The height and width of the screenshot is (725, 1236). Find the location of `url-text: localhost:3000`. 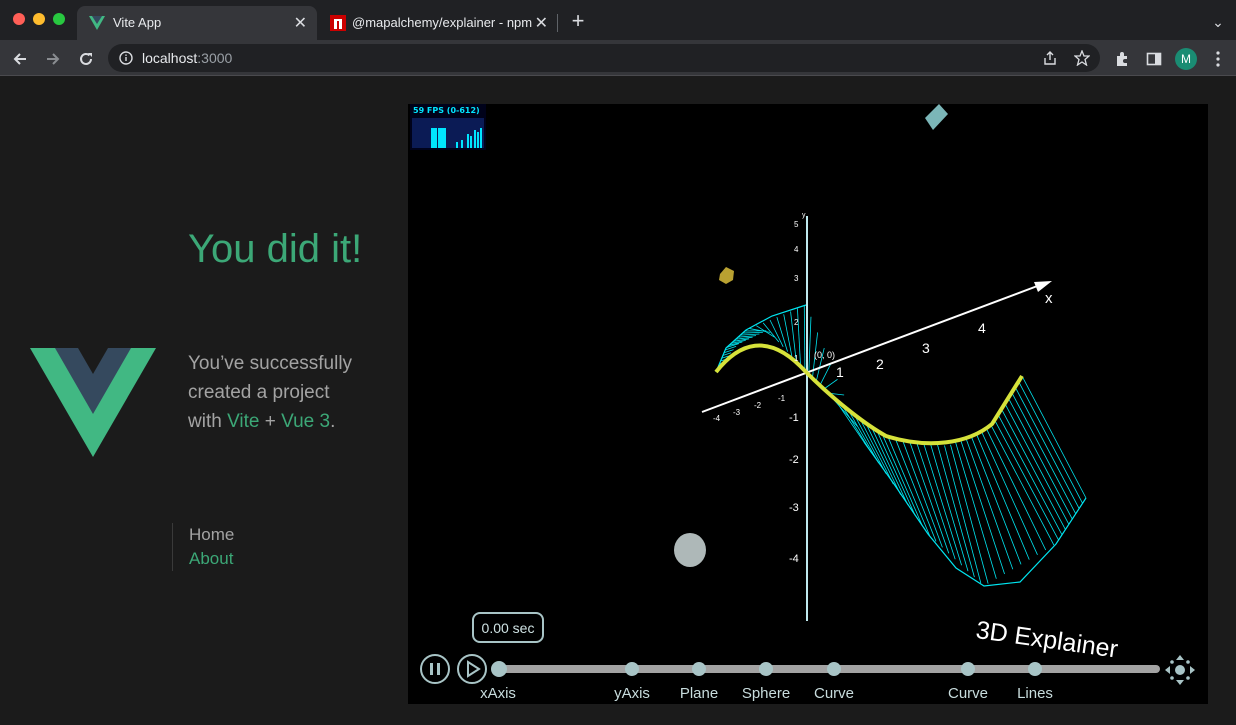

url-text: localhost:3000 is located at coordinates (187, 58).